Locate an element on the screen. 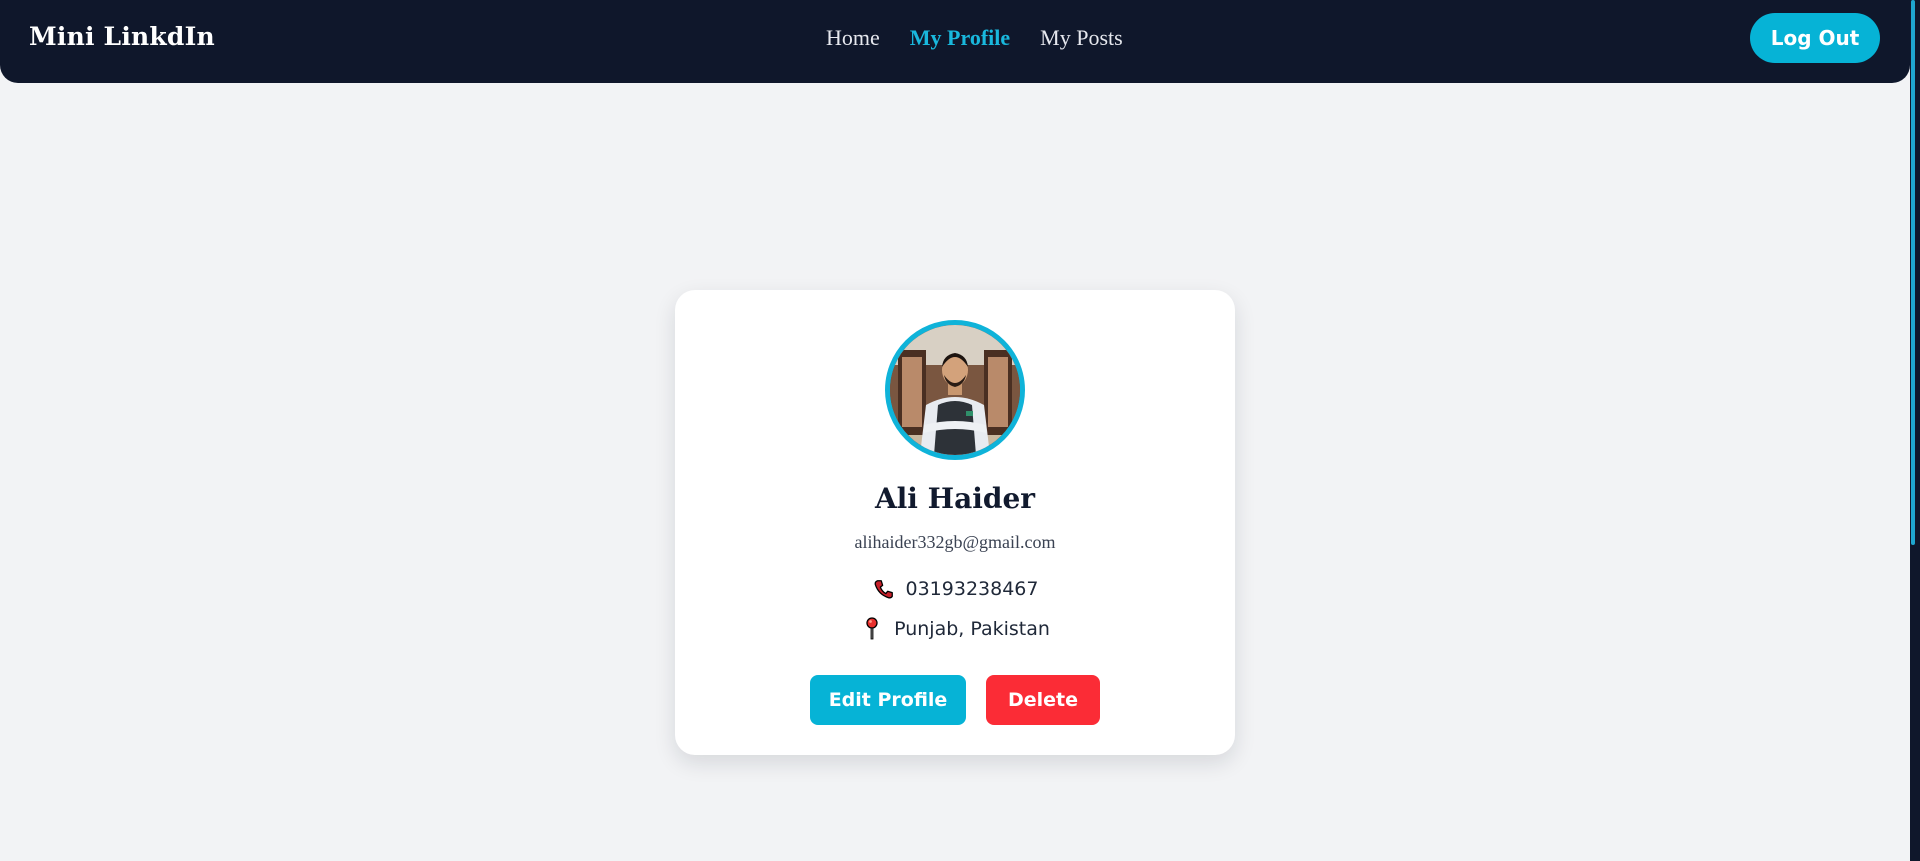 Image resolution: width=1920 pixels, height=861 pixels. brand-logo: Mini LinkdIn is located at coordinates (122, 36).